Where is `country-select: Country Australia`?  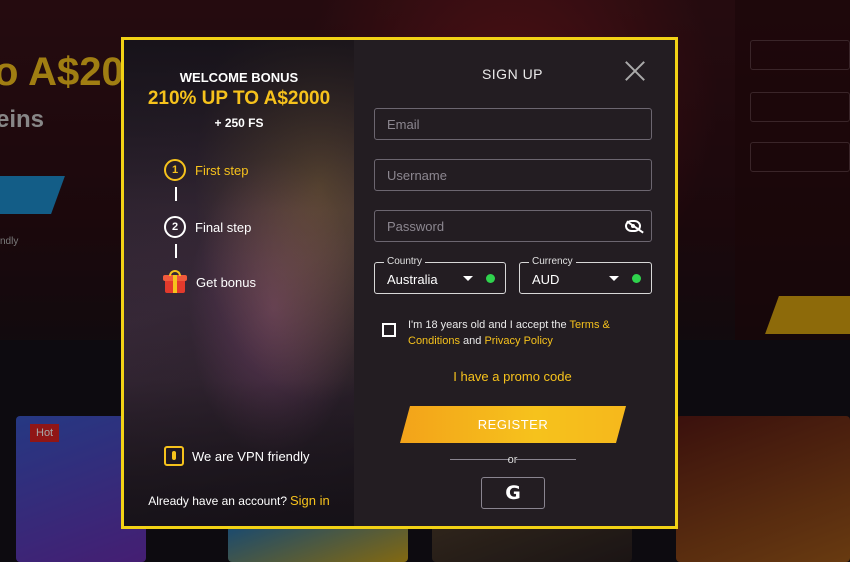 country-select: Country Australia is located at coordinates (440, 275).